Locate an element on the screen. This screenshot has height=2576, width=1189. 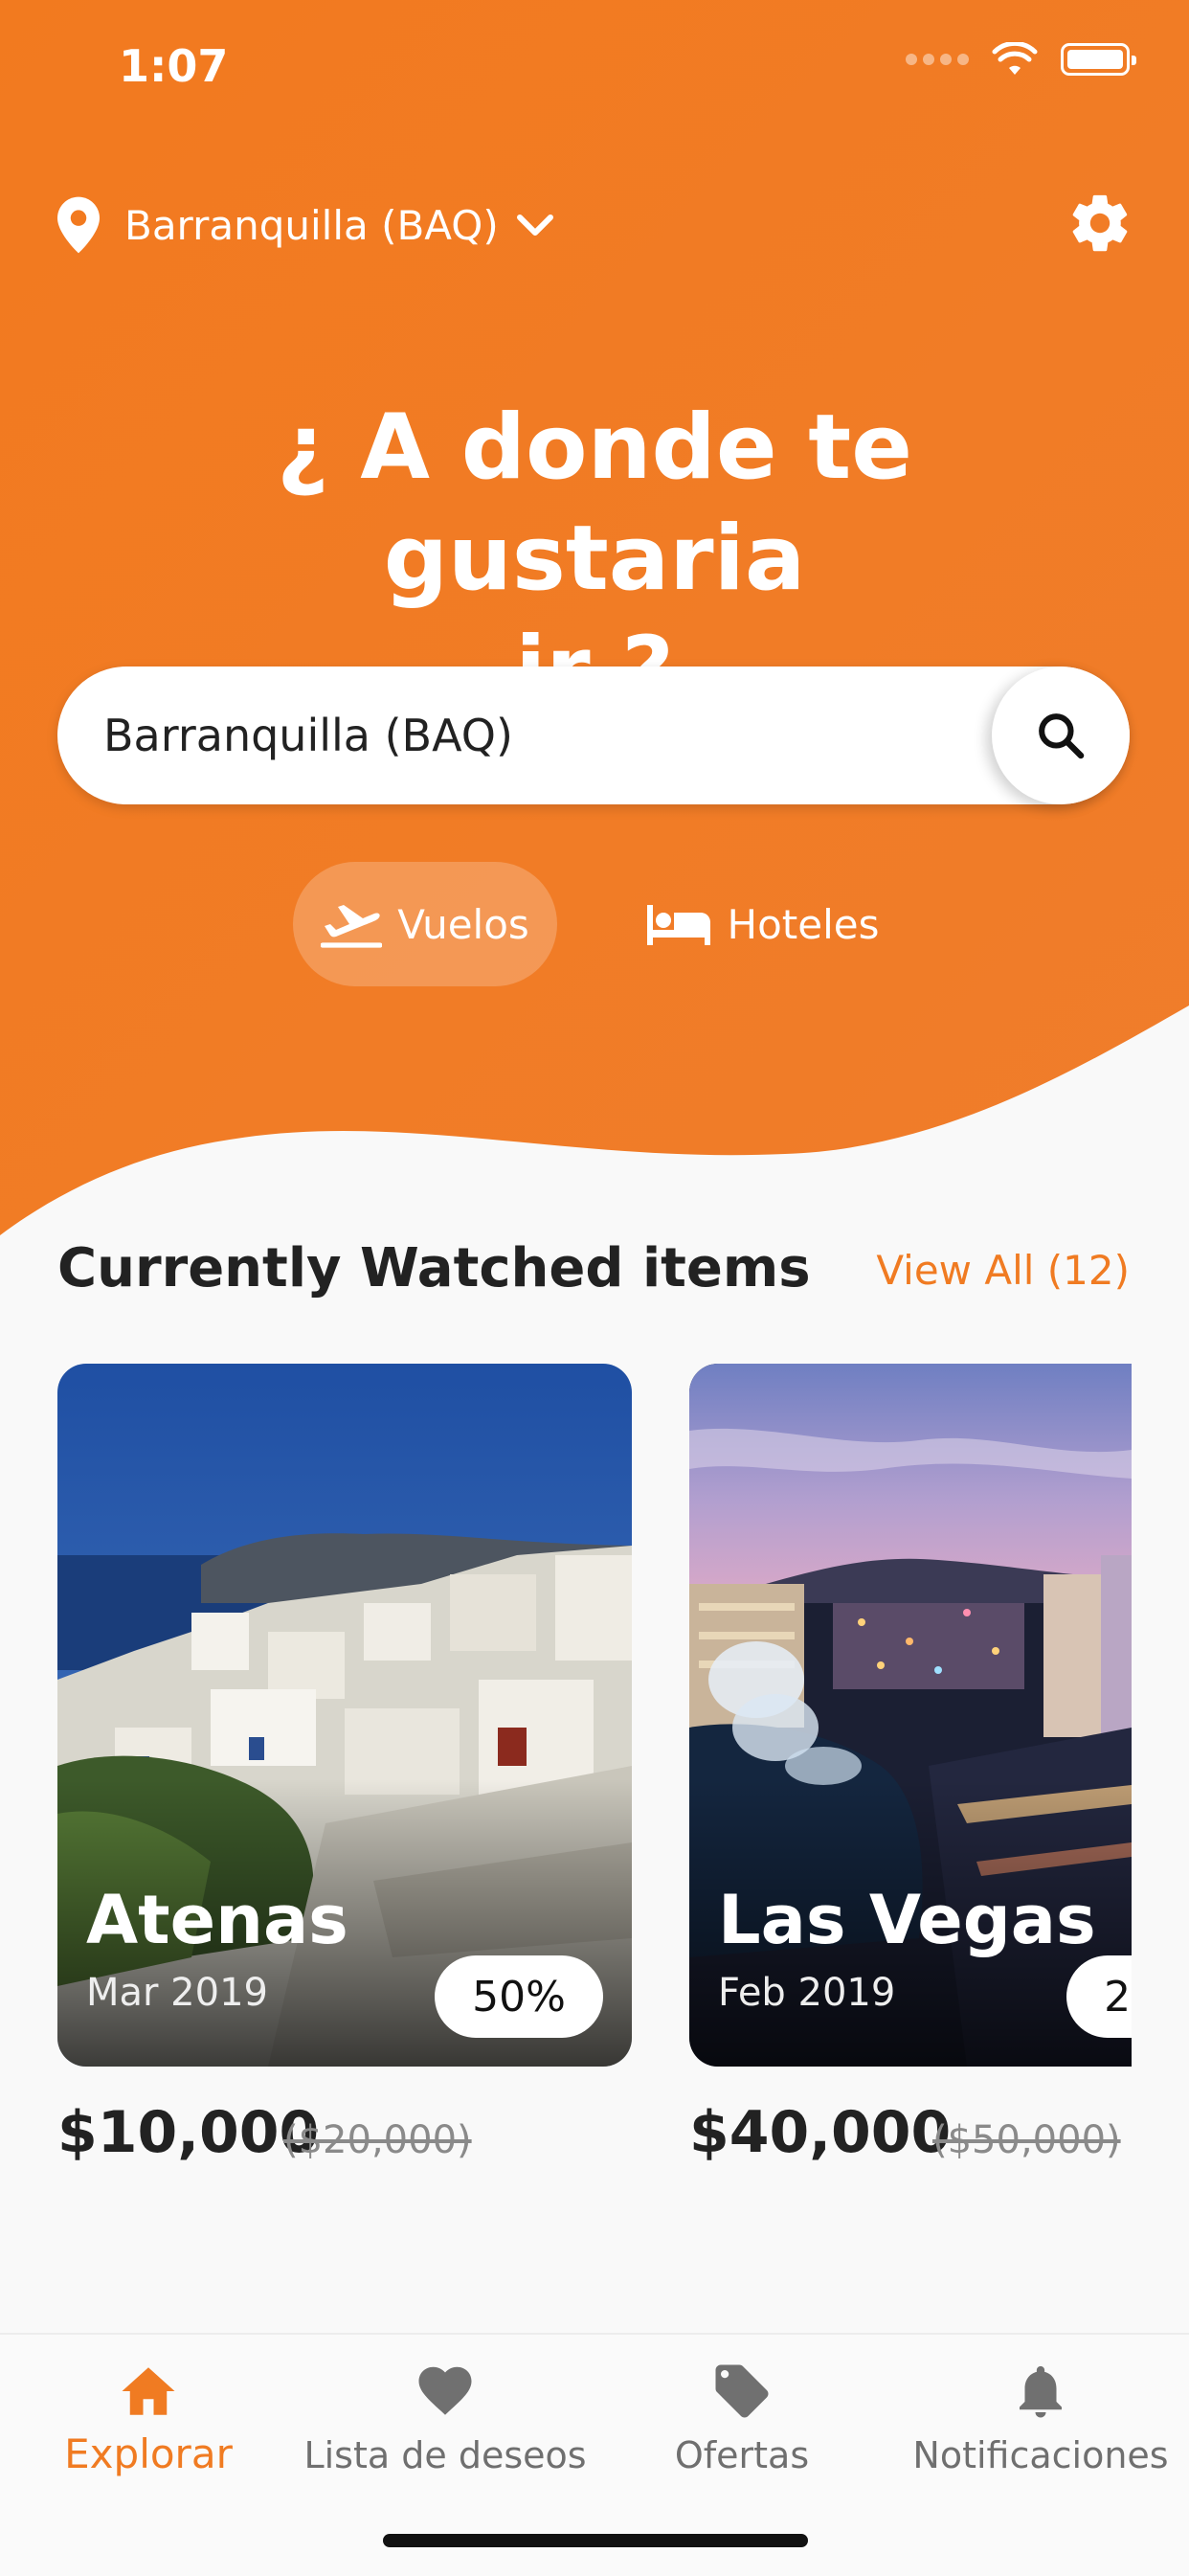
nav-lista-de-deseos: Lista de deseos is located at coordinates (445, 2430).